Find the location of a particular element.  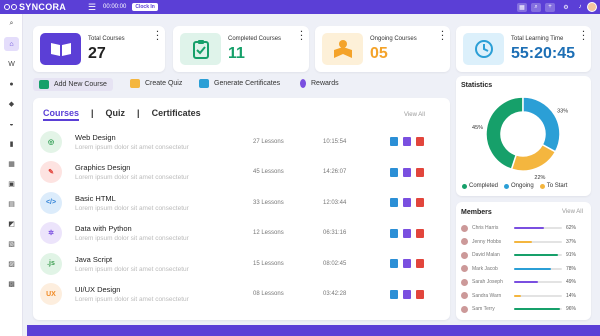

bell-icon: ♪ is located at coordinates (580, 7).